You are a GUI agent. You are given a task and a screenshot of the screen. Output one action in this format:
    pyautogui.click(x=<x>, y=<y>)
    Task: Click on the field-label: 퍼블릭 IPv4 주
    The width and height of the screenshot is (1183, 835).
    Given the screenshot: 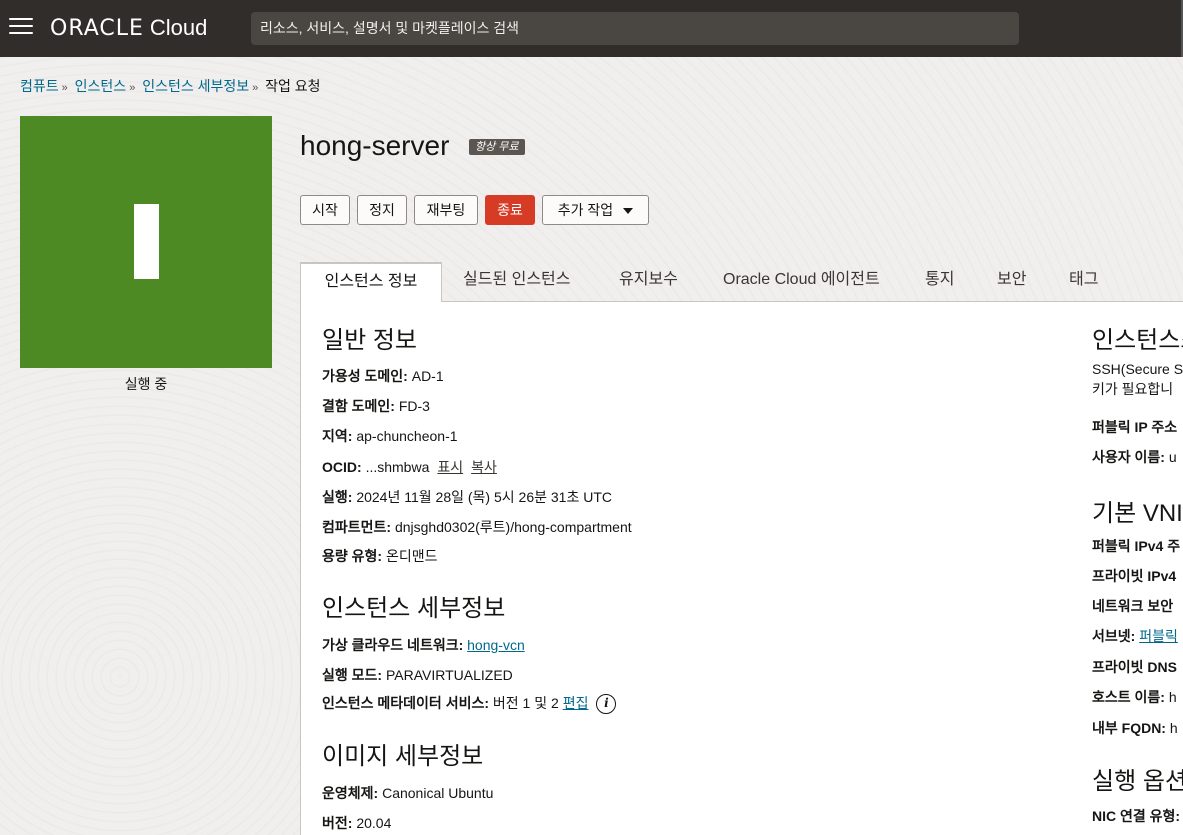 What is the action you would take?
    pyautogui.click(x=1136, y=546)
    